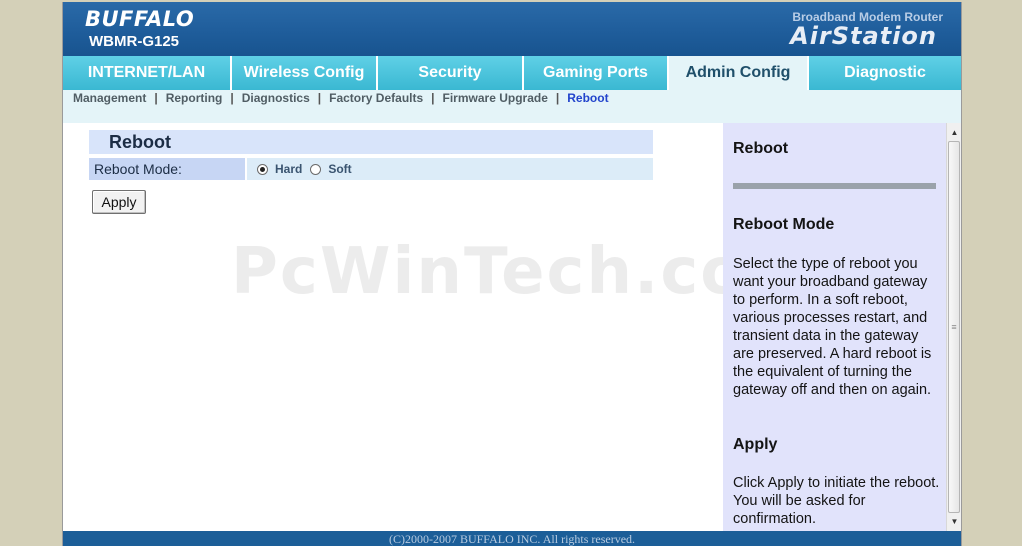 Image resolution: width=1022 pixels, height=546 pixels. Describe the element at coordinates (450, 169) in the screenshot. I see `reboot-mode-options: Hard Soft` at that location.